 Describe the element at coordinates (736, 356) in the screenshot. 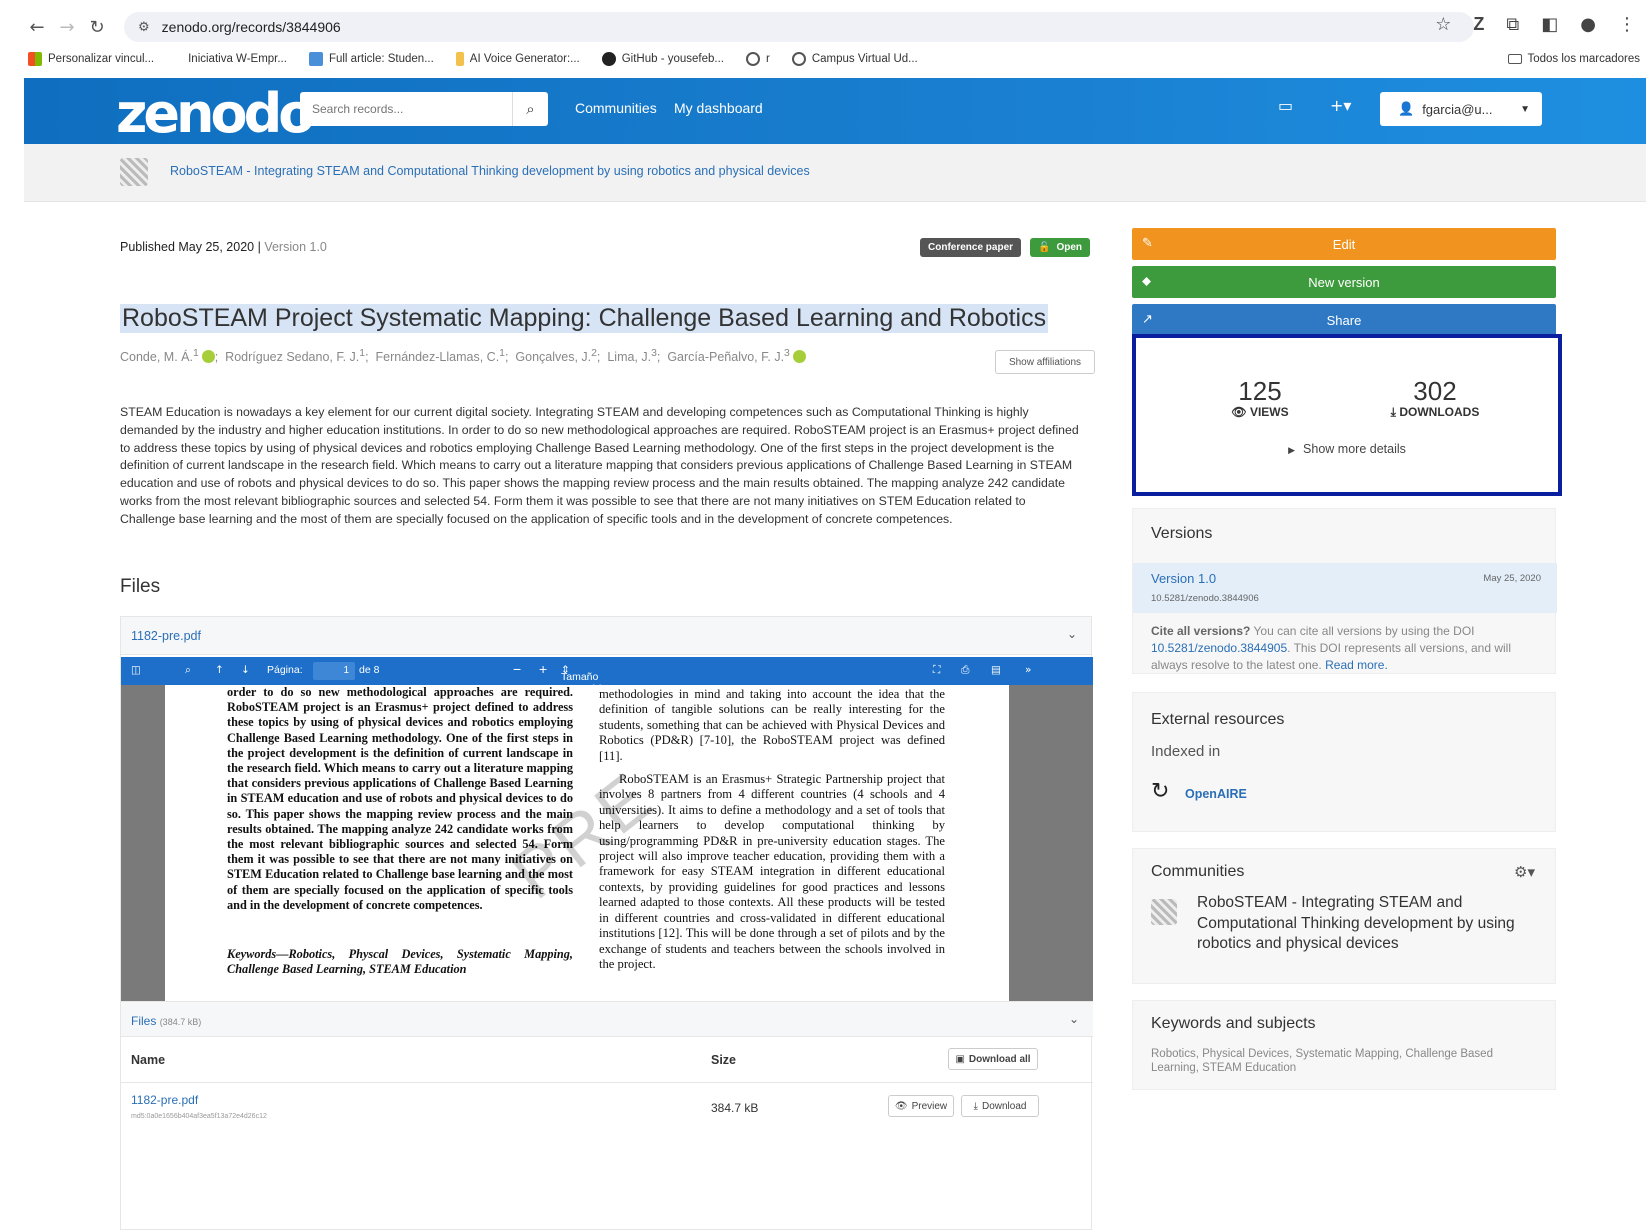

I see `author-link: García-Peñalvo, F. J.3` at that location.